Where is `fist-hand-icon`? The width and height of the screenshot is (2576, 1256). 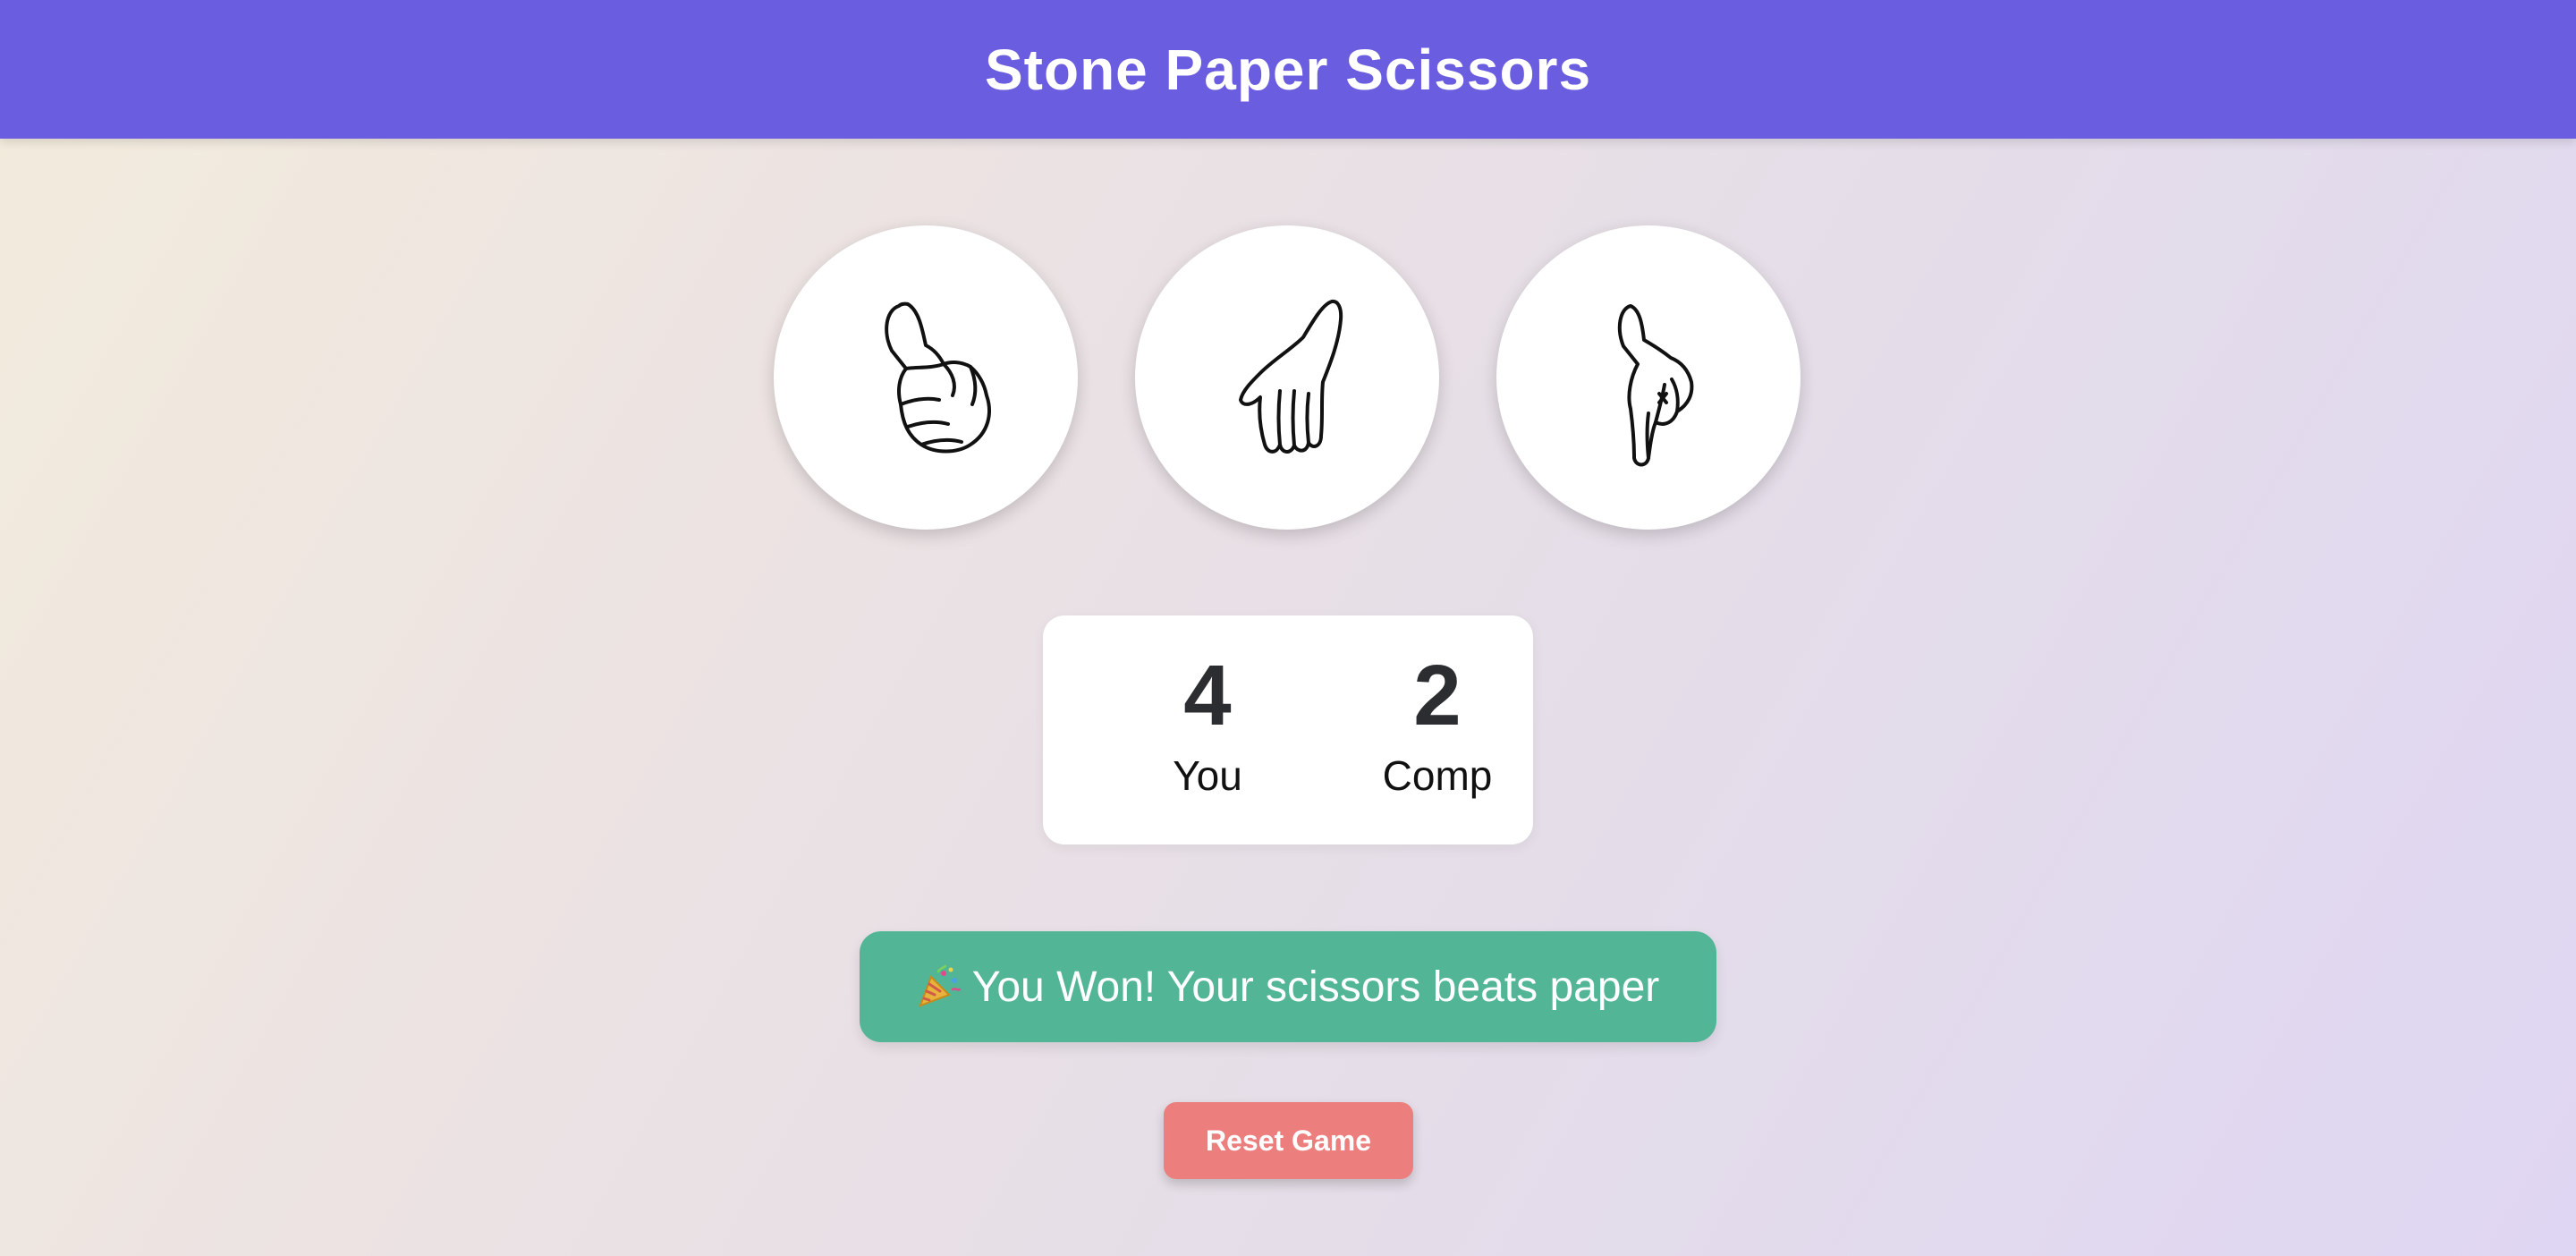
fist-hand-icon is located at coordinates (938, 377).